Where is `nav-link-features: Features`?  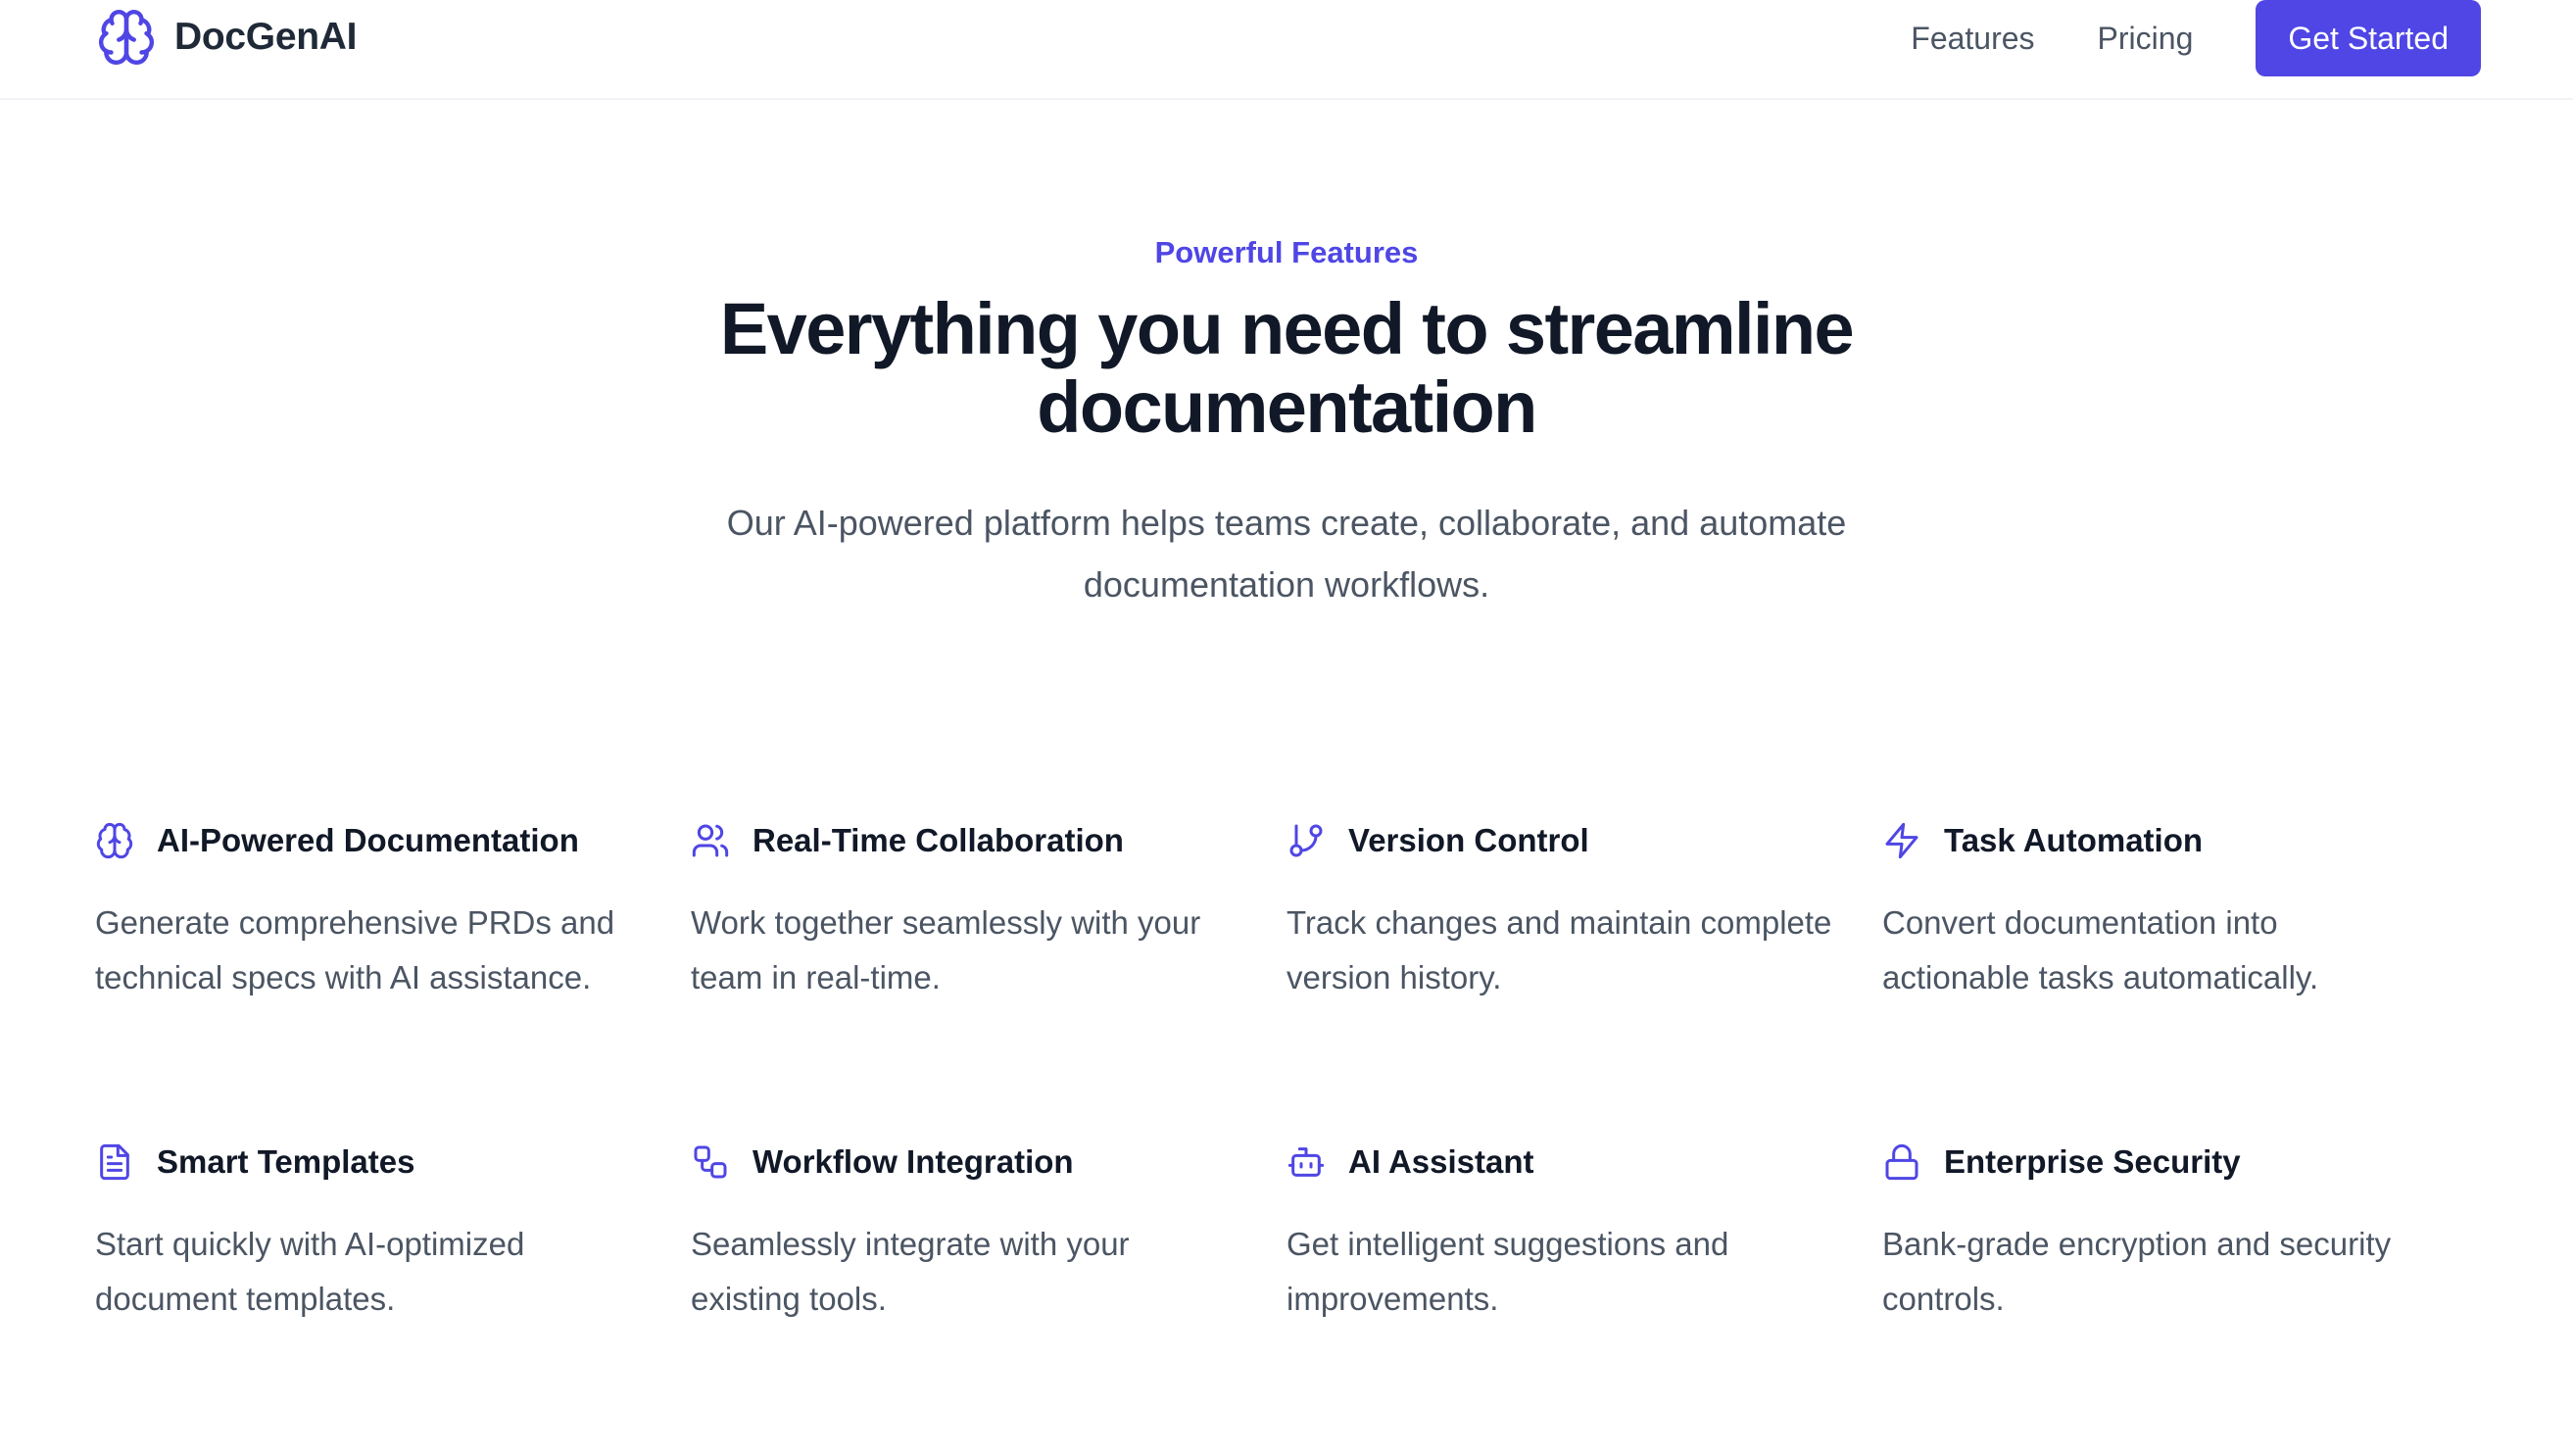 nav-link-features: Features is located at coordinates (1973, 39).